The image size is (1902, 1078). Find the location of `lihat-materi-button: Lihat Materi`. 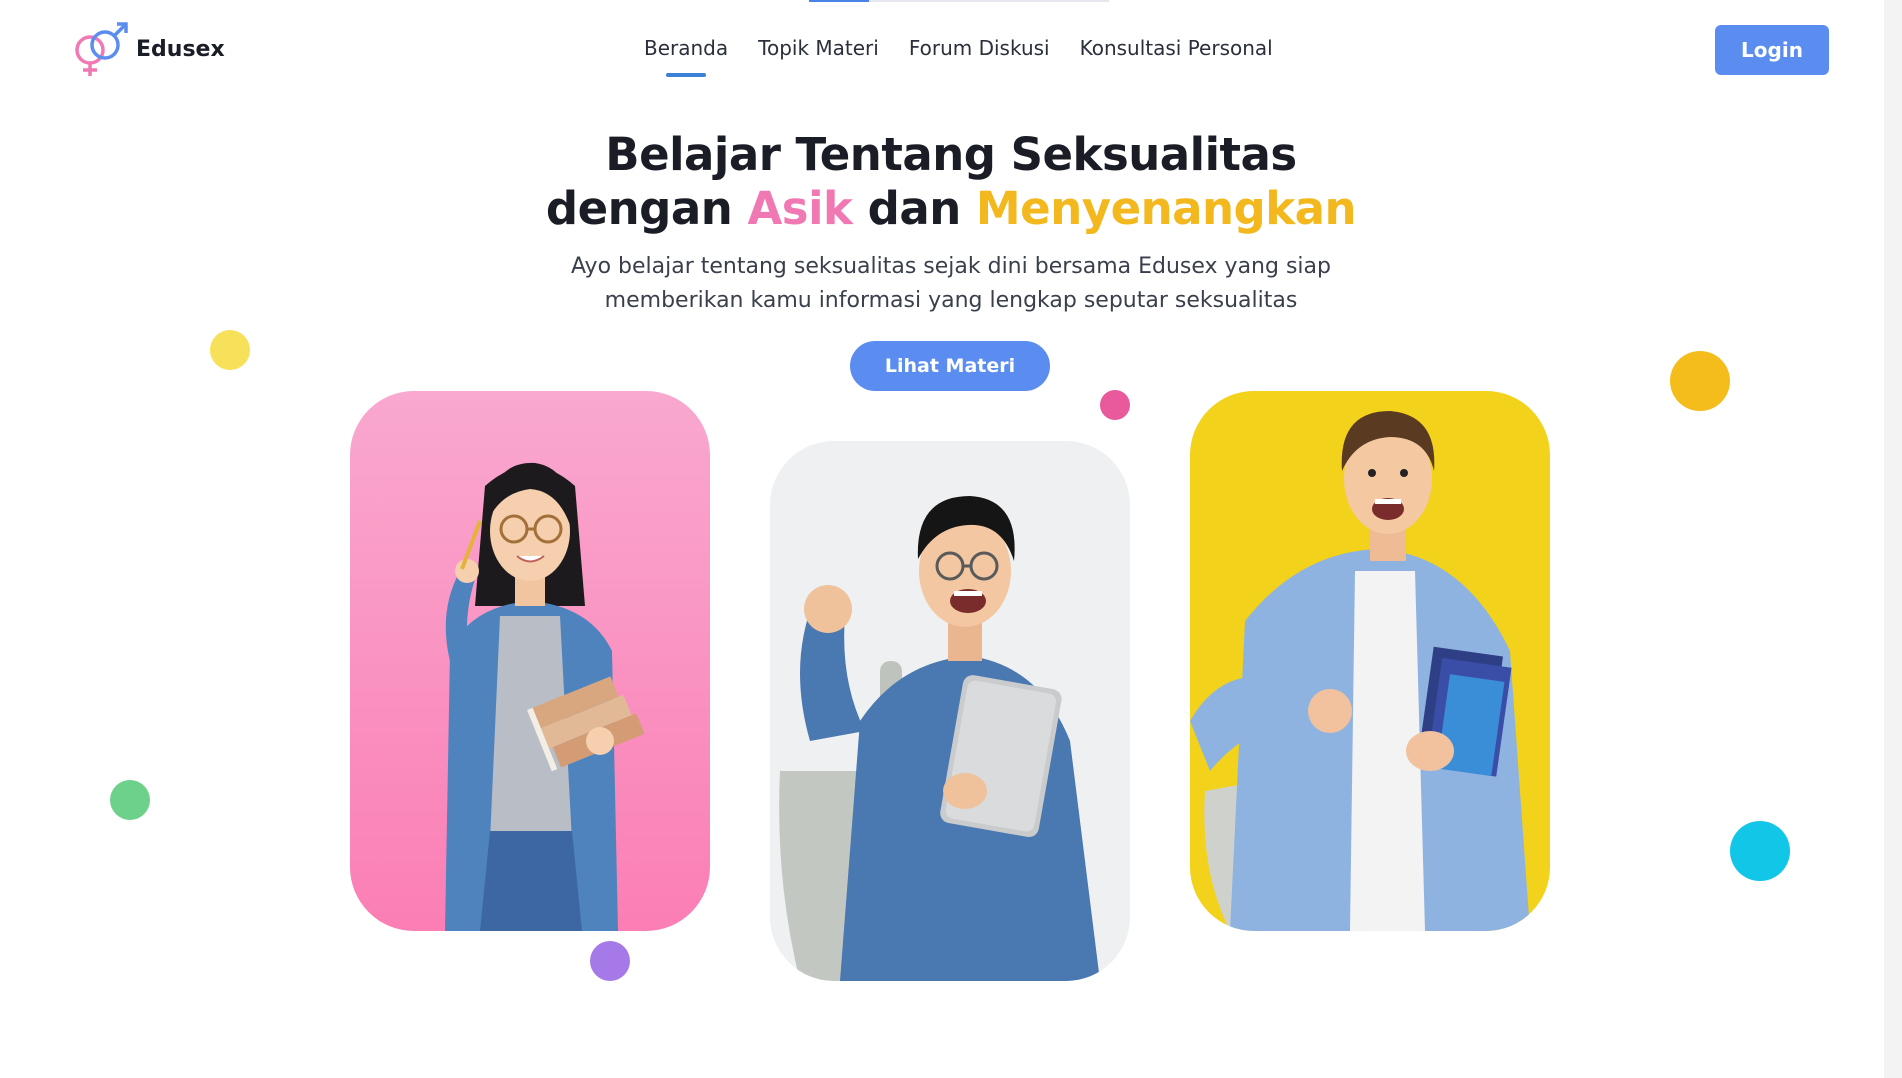

lihat-materi-button: Lihat Materi is located at coordinates (950, 366).